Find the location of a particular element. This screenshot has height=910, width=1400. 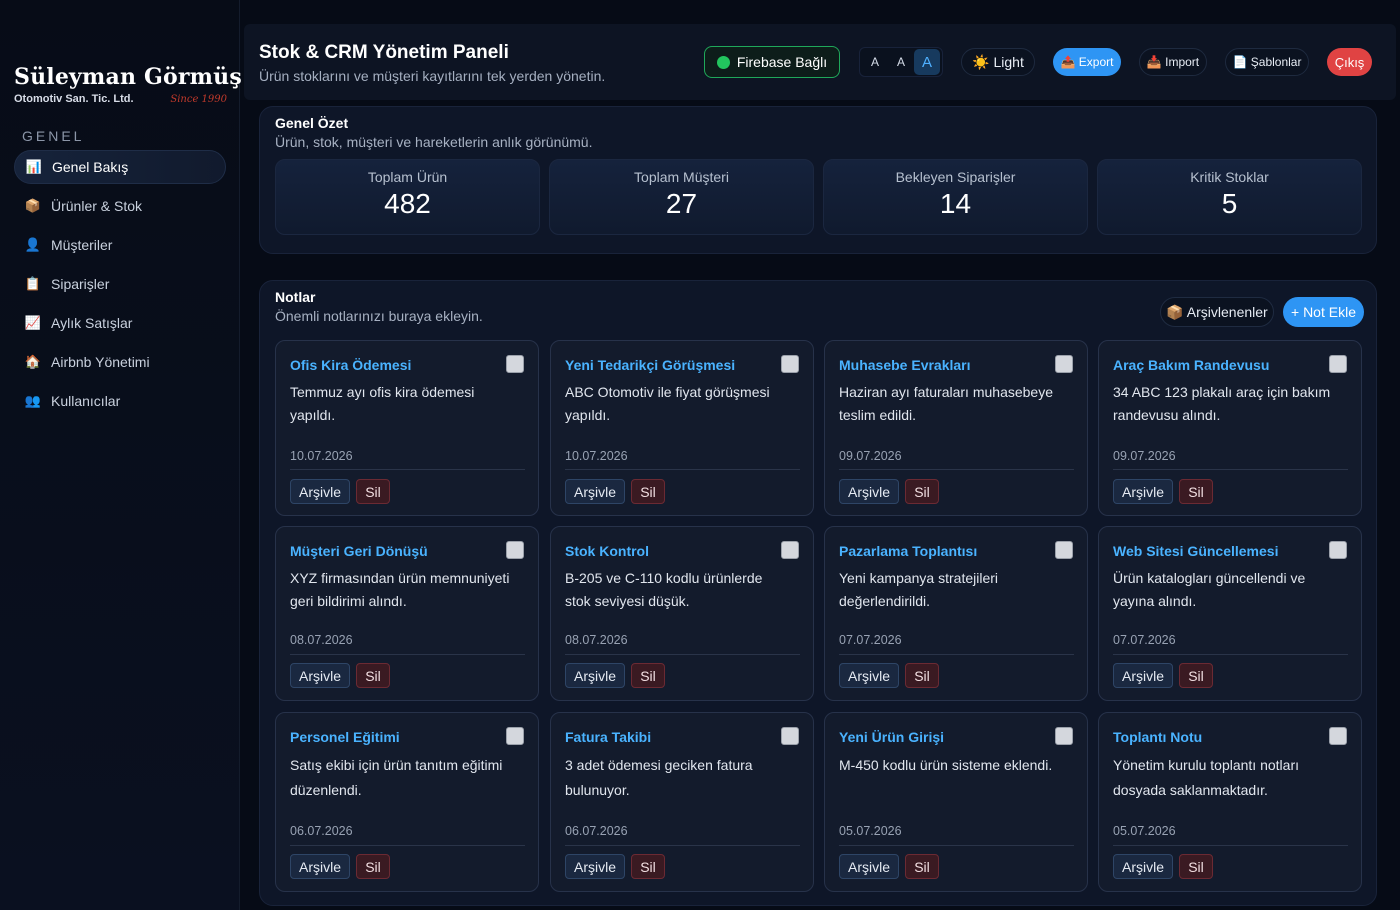

notes-subtitle: Önemli notlarınızı buraya ekleyin. is located at coordinates (379, 316).